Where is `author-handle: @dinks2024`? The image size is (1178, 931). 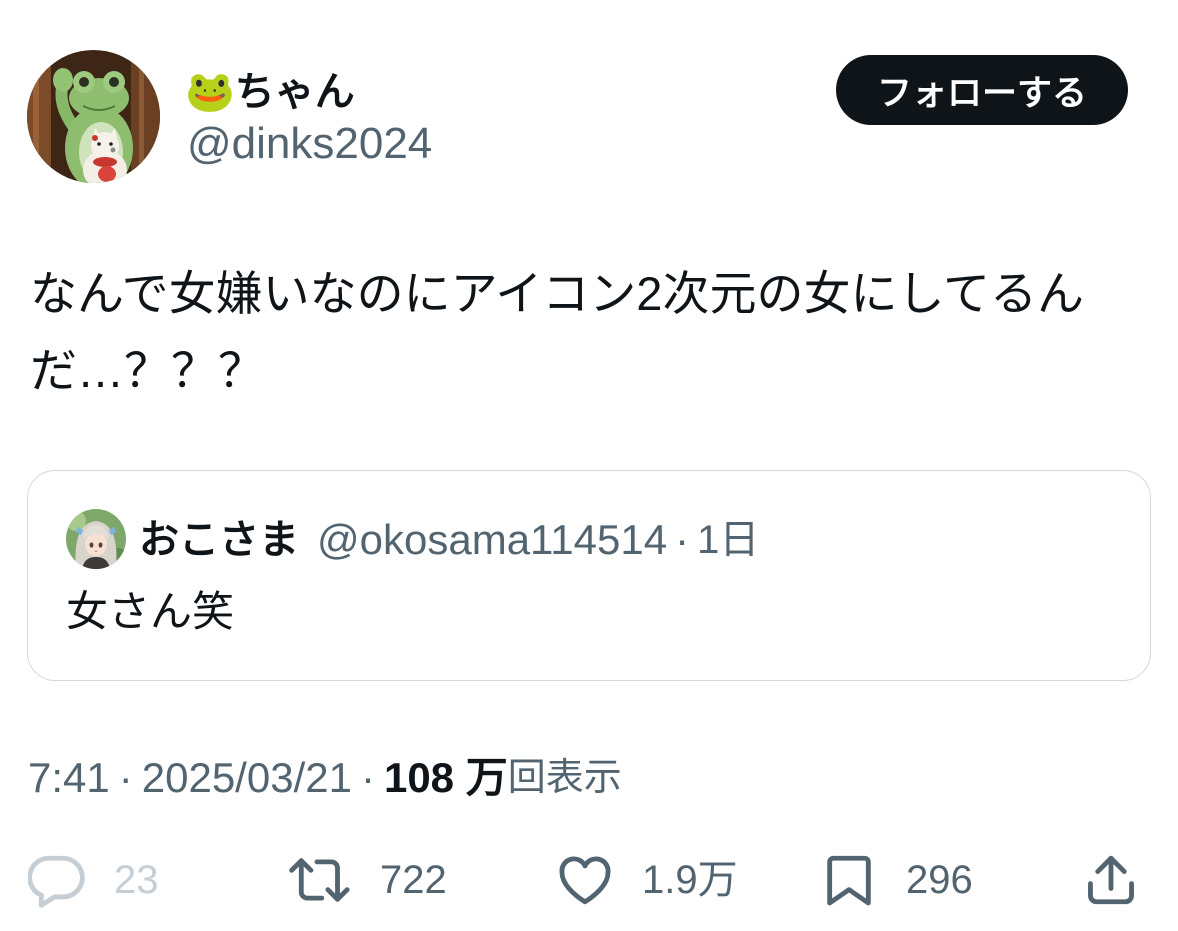 author-handle: @dinks2024 is located at coordinates (309, 144).